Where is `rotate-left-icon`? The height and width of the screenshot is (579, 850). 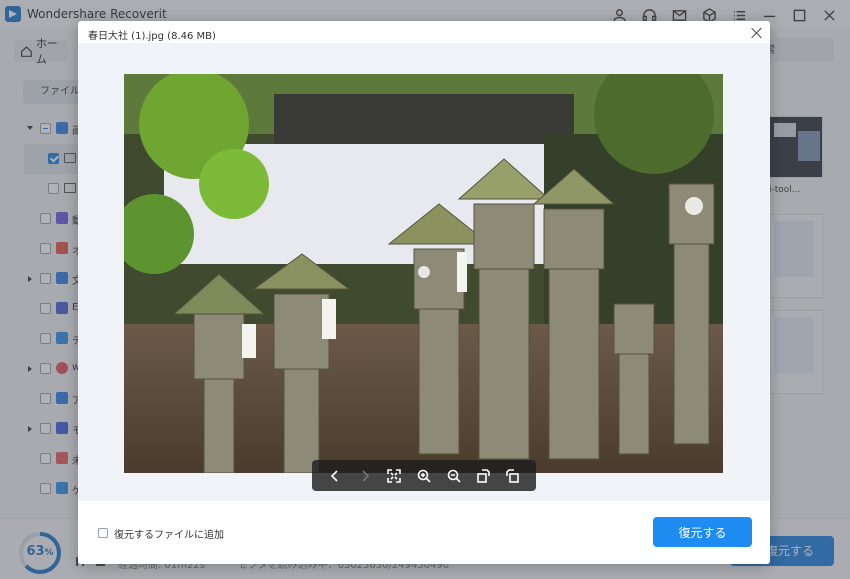
rotate-left-icon is located at coordinates (483, 476).